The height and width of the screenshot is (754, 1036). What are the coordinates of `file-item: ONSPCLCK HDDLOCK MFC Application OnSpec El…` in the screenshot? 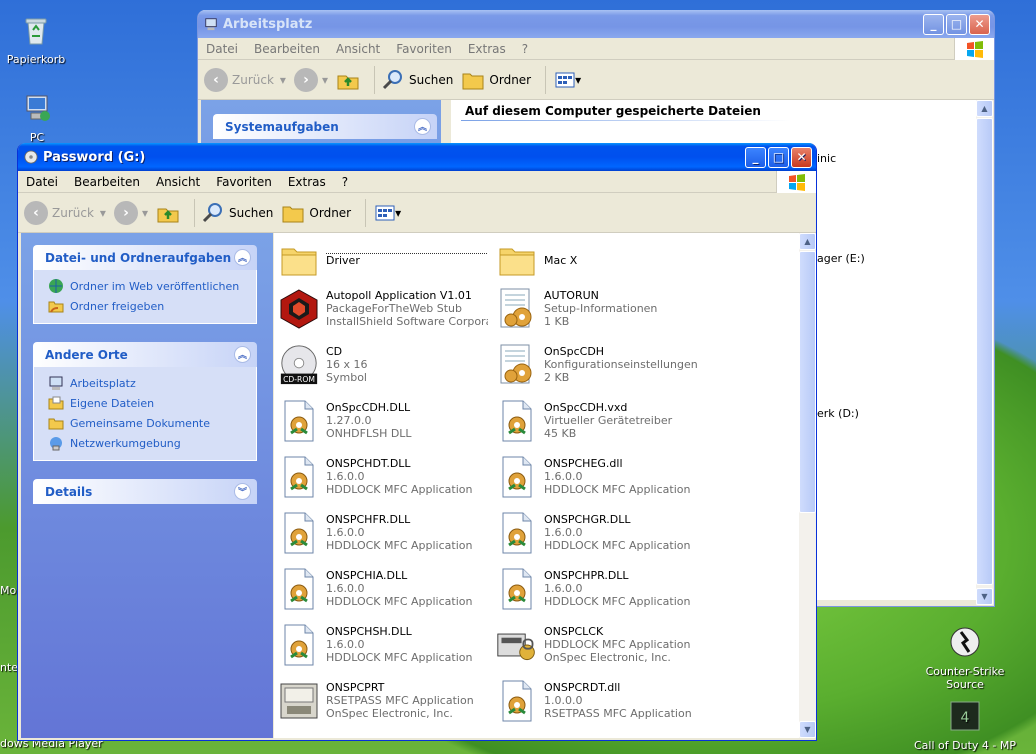 It's located at (603, 645).